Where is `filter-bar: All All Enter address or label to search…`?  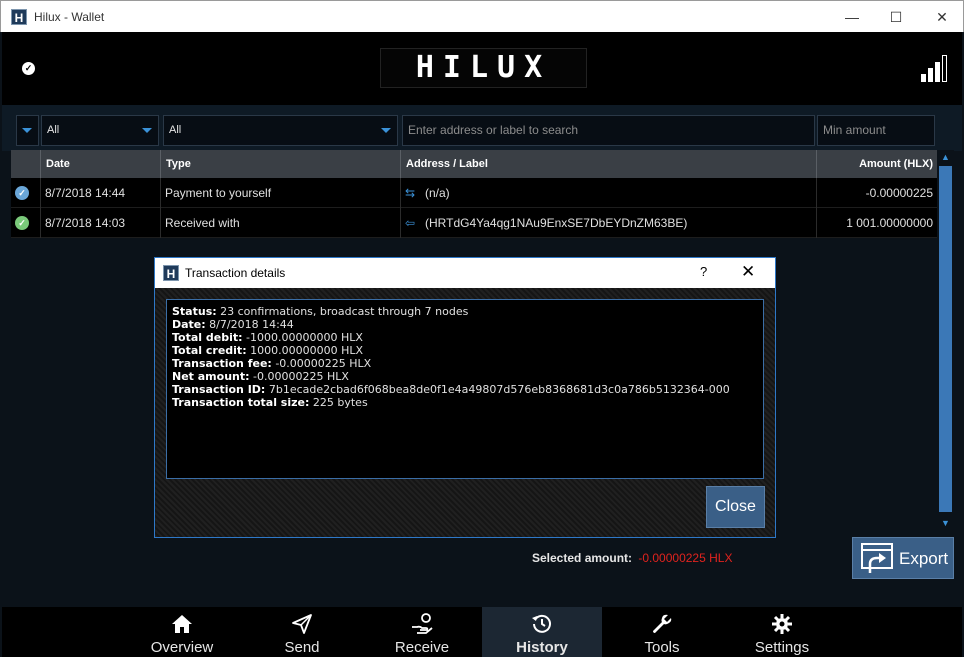 filter-bar: All All Enter address or label to search… is located at coordinates (482, 128).